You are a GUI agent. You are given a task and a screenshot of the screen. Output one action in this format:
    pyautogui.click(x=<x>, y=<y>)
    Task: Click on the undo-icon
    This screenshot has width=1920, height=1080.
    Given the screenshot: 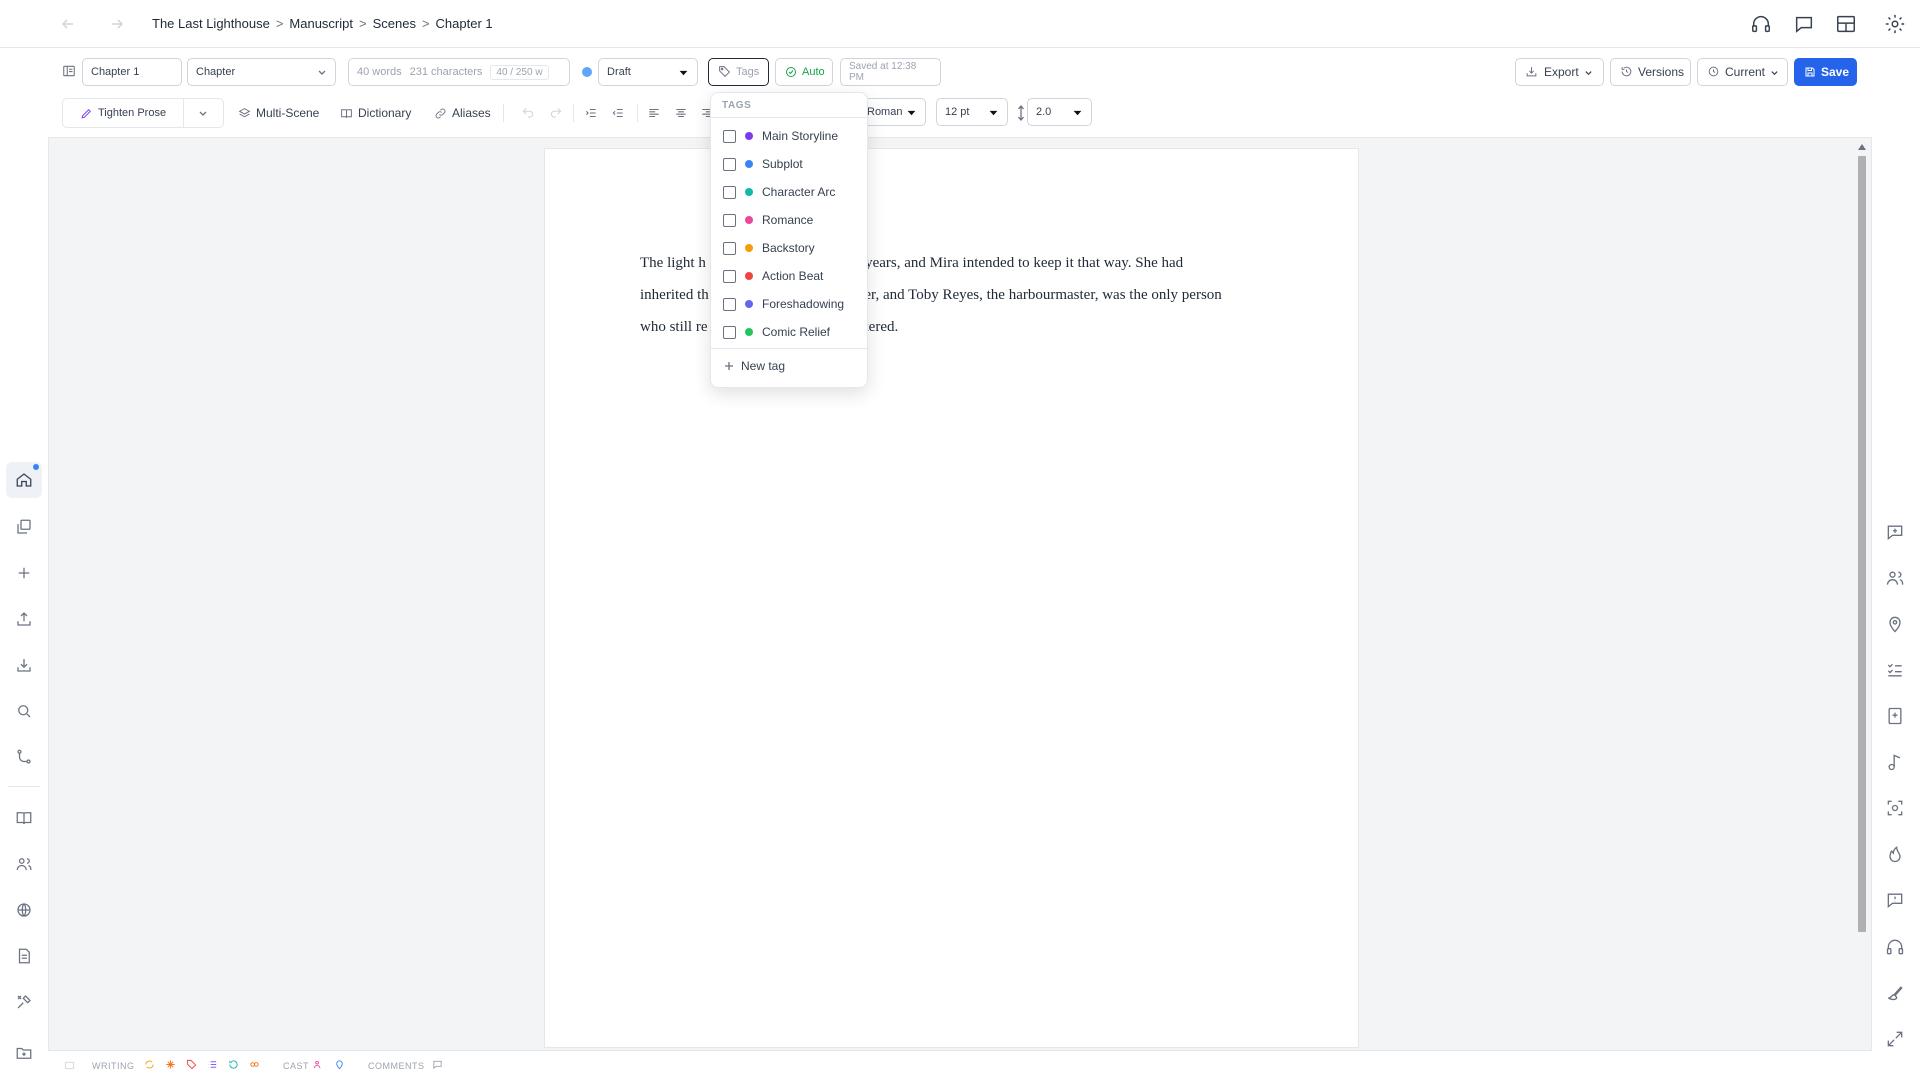 What is the action you would take?
    pyautogui.click(x=528, y=113)
    